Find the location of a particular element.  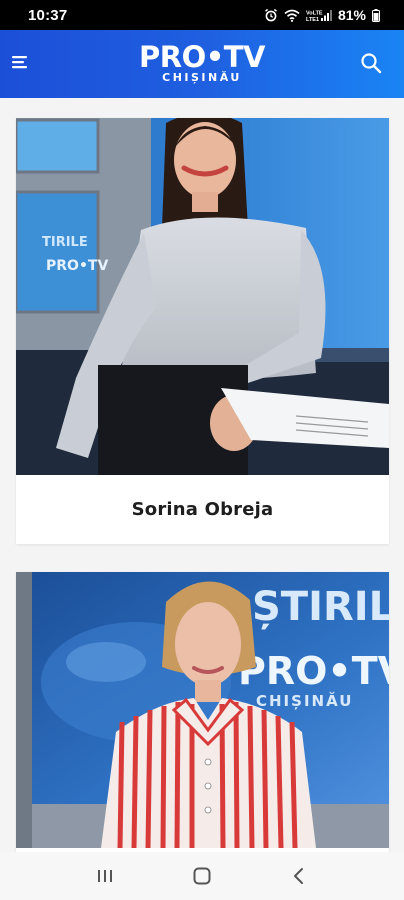

logo-sub-text: CHIȘINĂU is located at coordinates (202, 77).